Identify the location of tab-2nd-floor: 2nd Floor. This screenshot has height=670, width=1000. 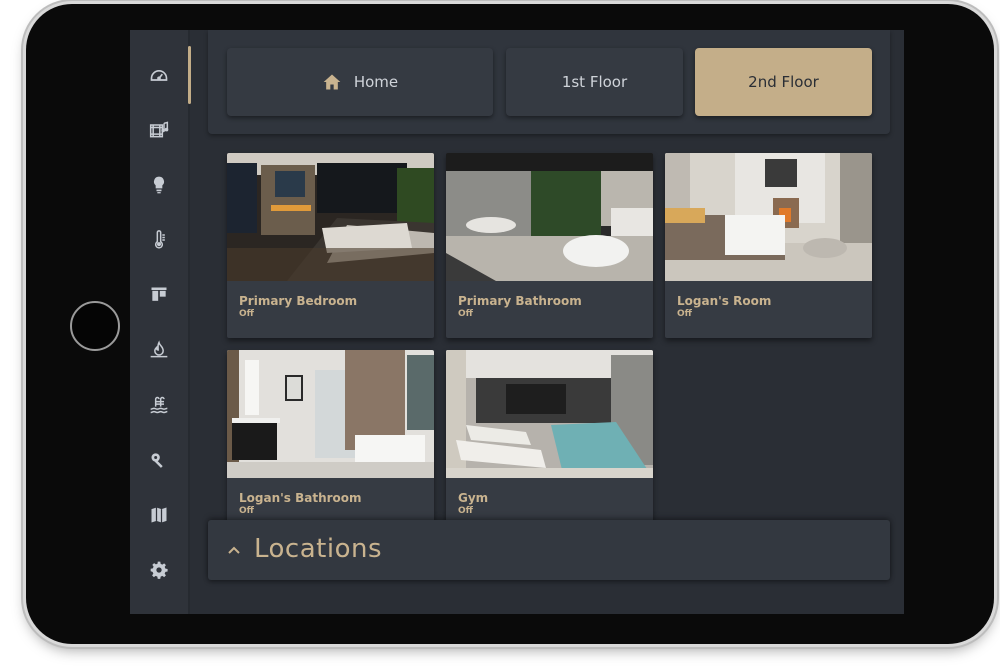
(783, 82).